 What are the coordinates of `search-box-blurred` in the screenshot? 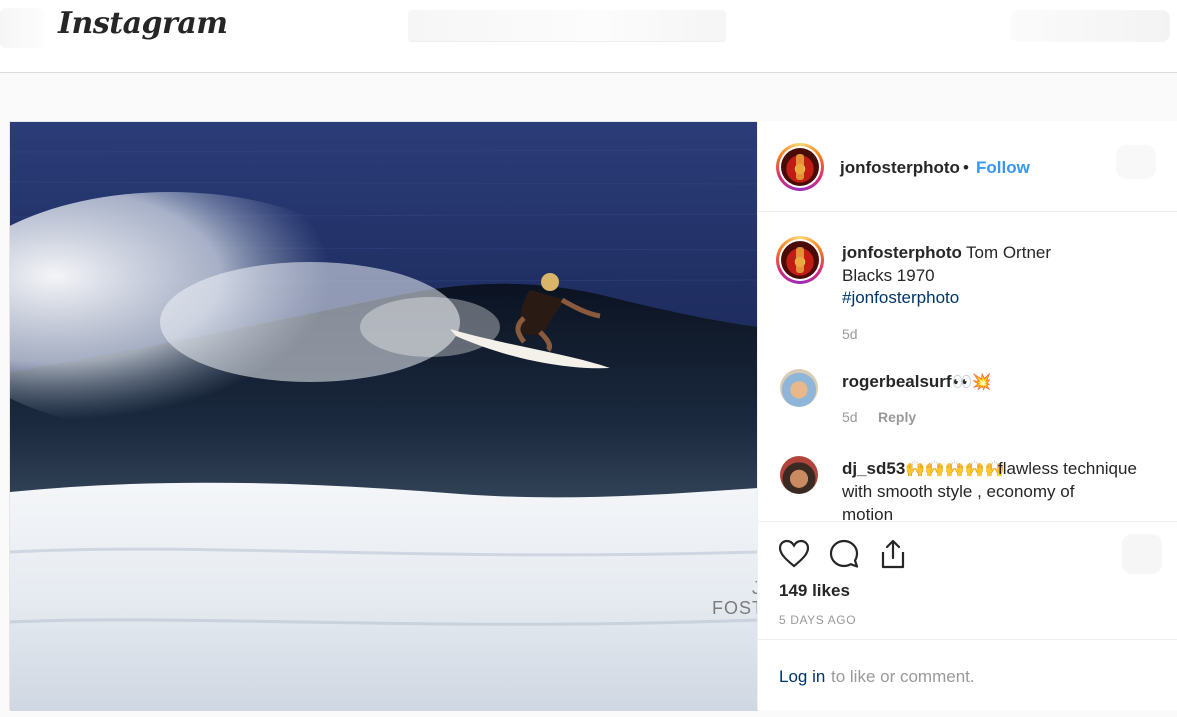 It's located at (567, 26).